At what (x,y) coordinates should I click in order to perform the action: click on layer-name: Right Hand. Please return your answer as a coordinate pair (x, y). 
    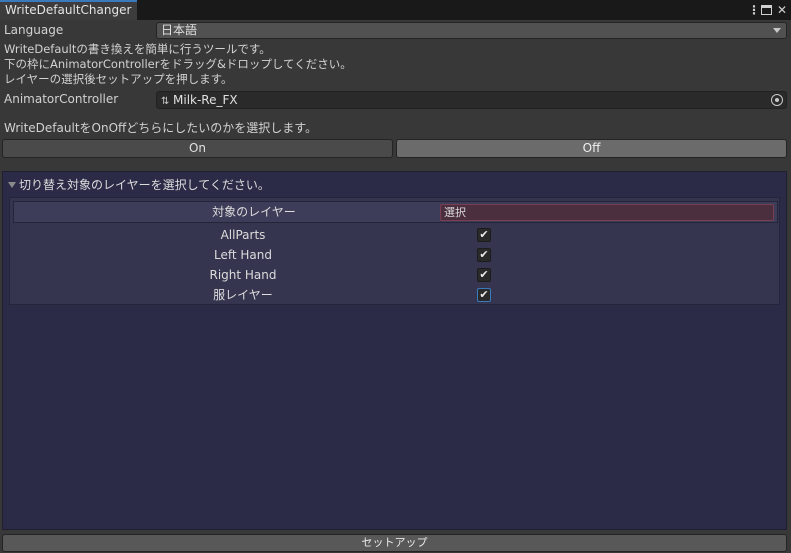
    Looking at the image, I should click on (243, 275).